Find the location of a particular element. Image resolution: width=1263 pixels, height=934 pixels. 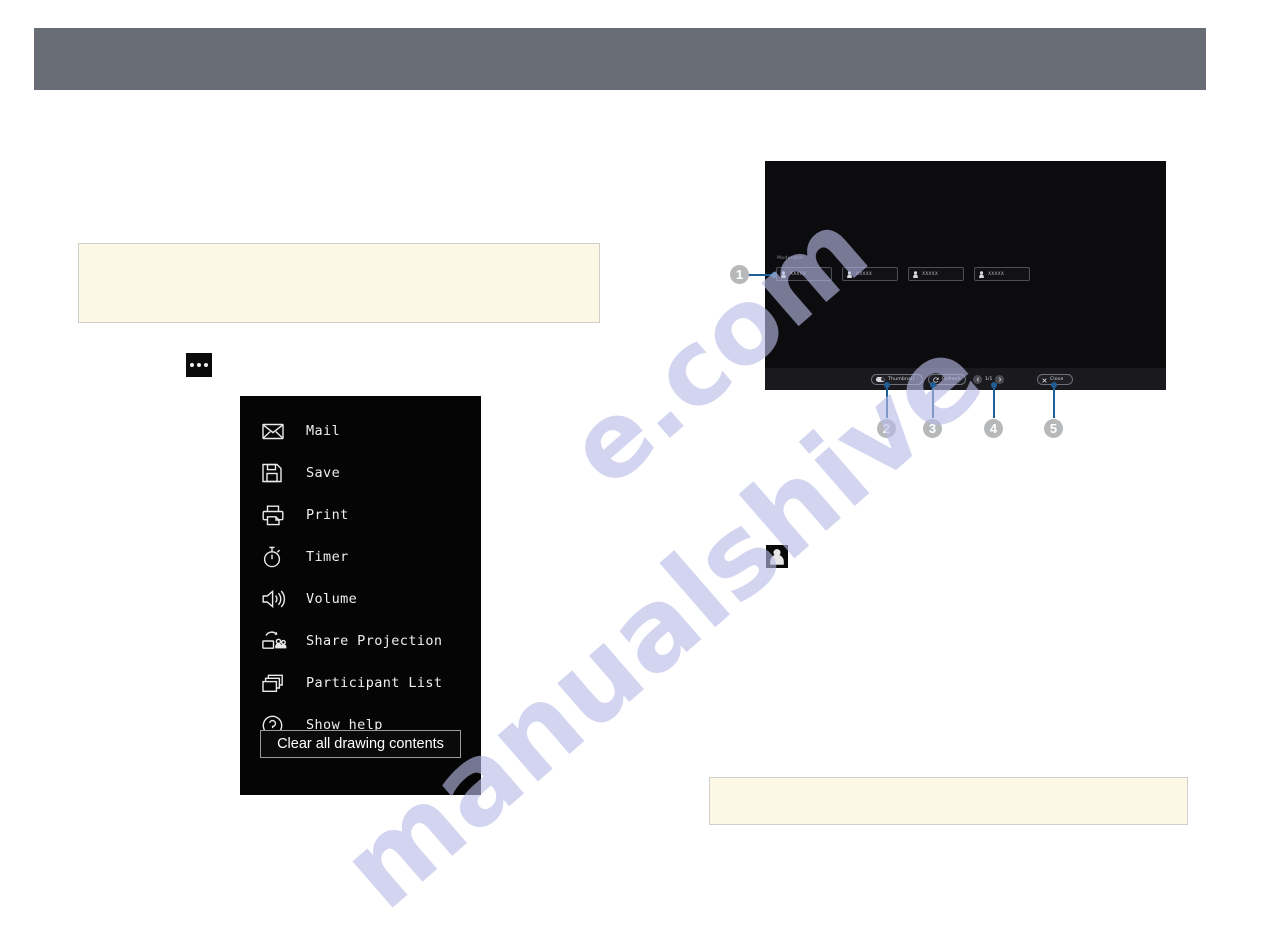

pager-page-text: 1/1 is located at coordinates (989, 379).